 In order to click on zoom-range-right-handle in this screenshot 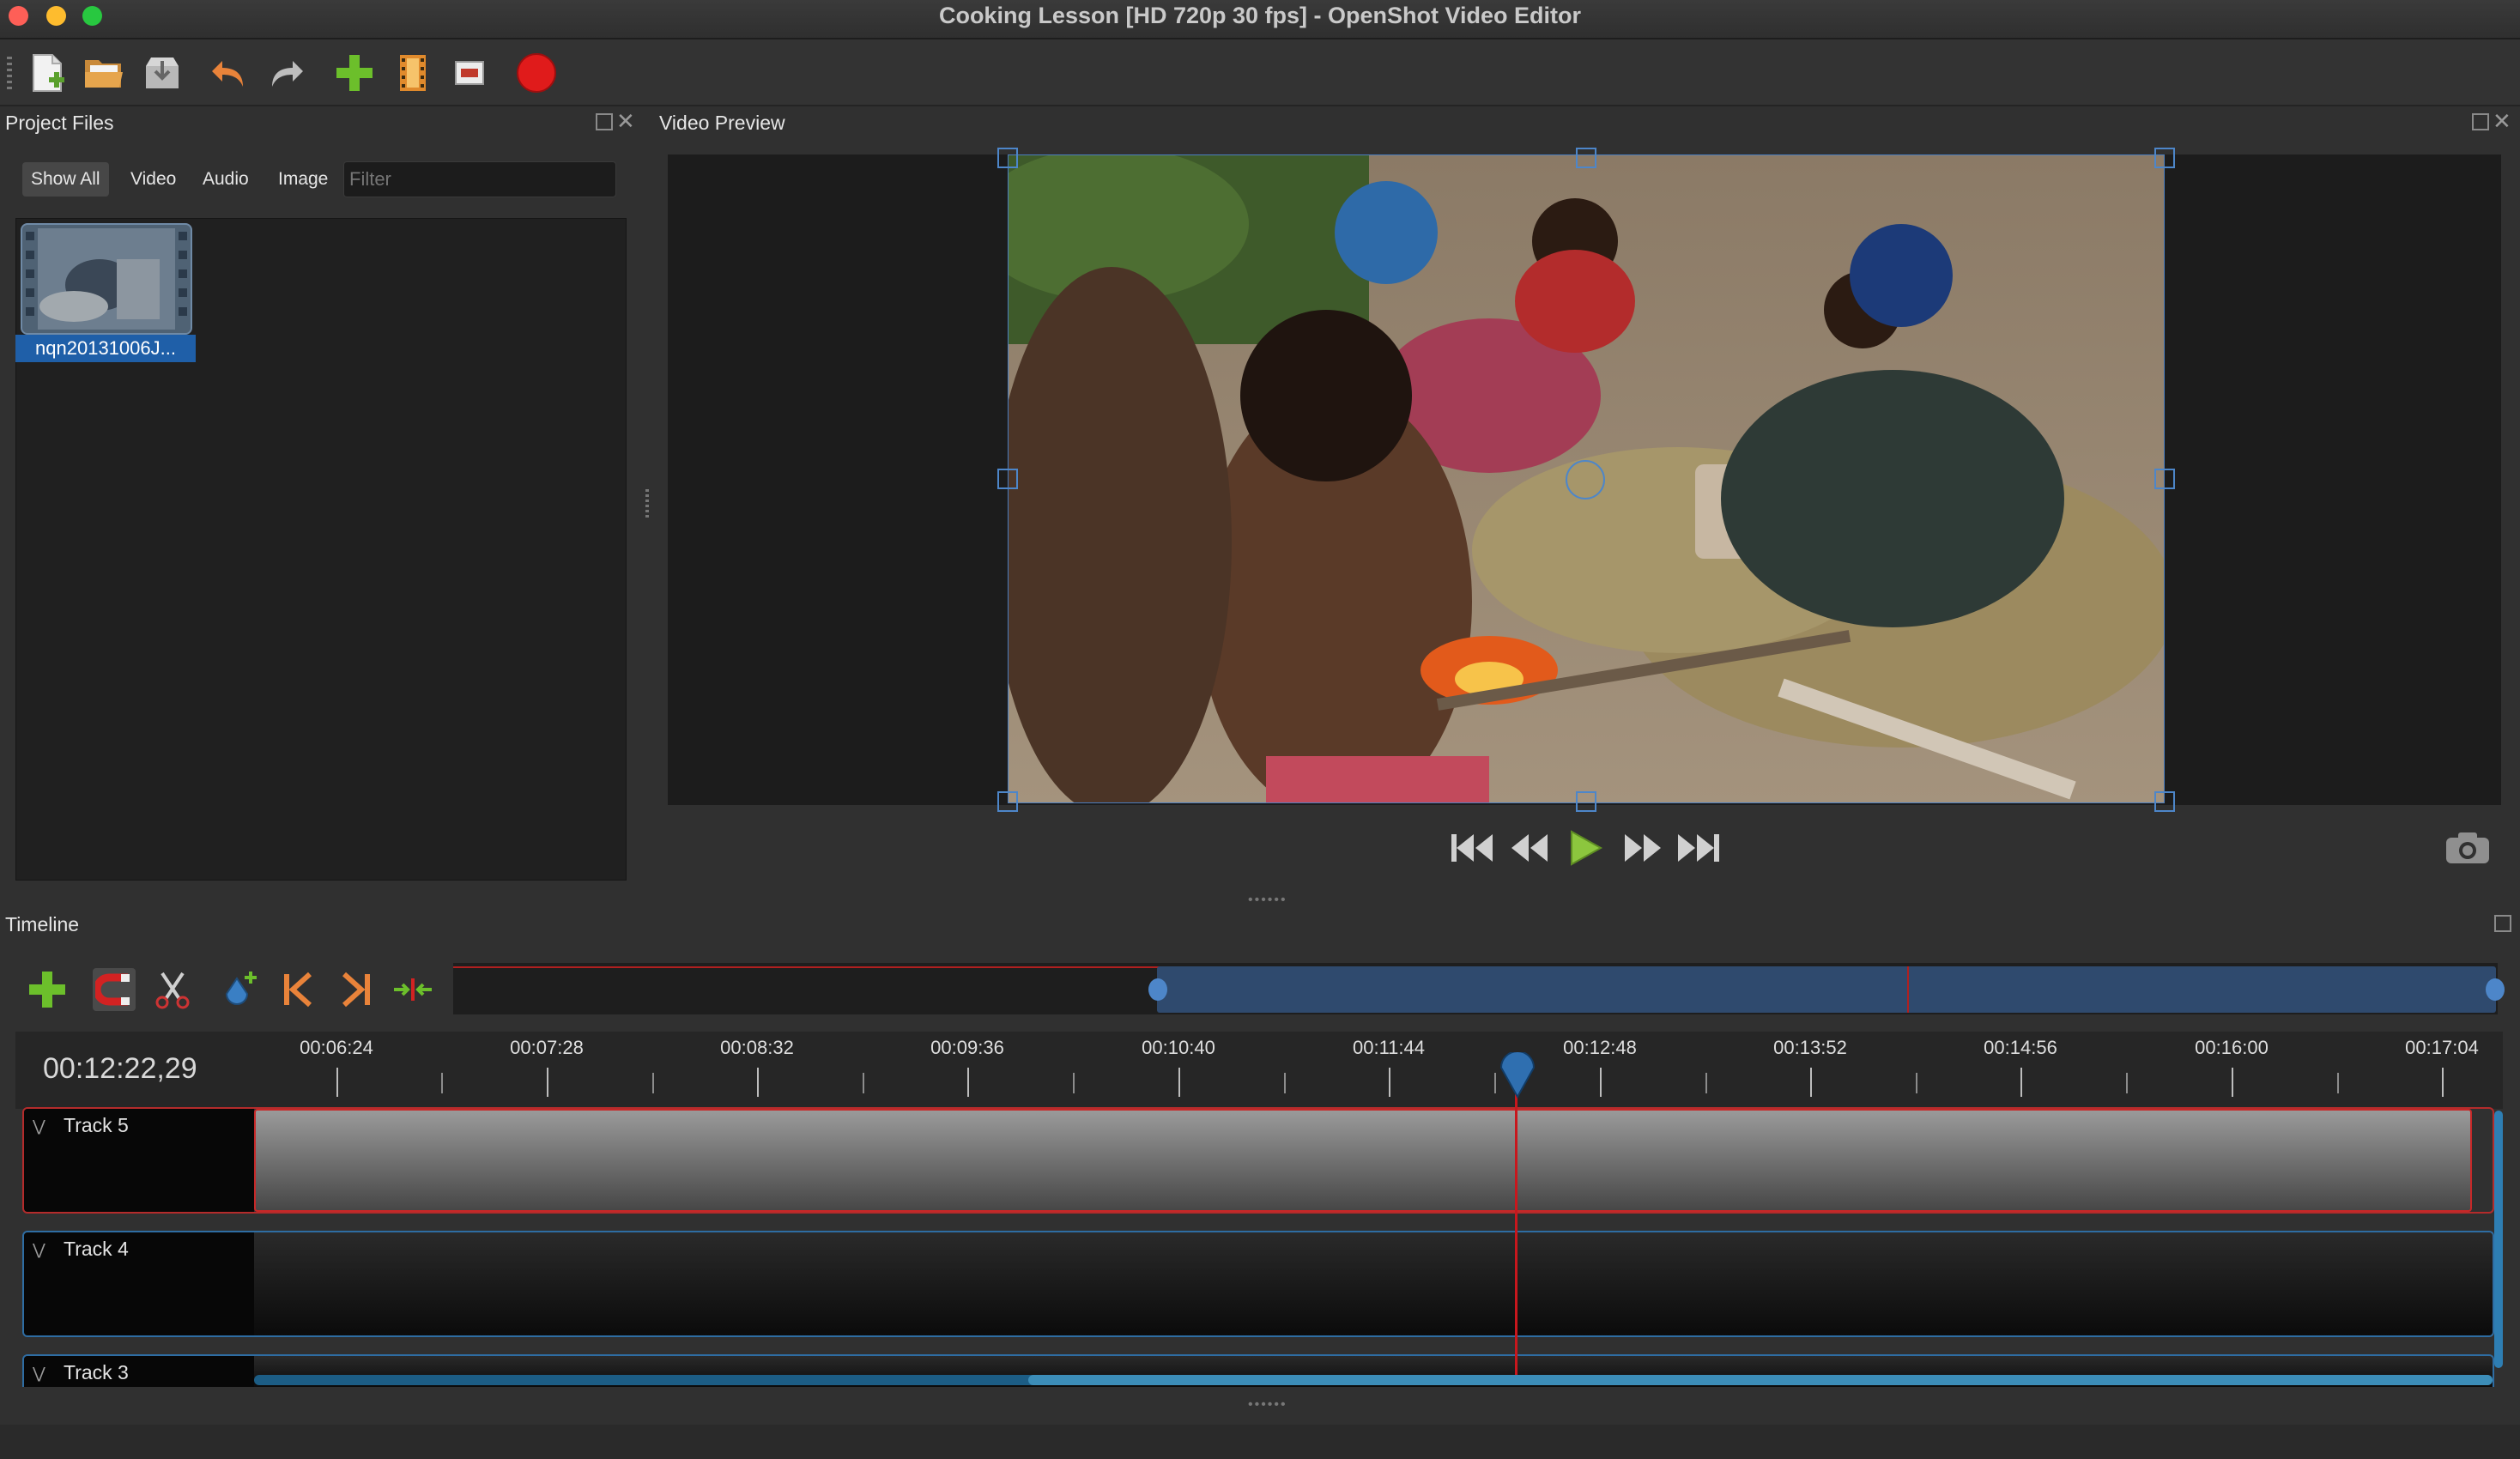, I will do `click(2495, 989)`.